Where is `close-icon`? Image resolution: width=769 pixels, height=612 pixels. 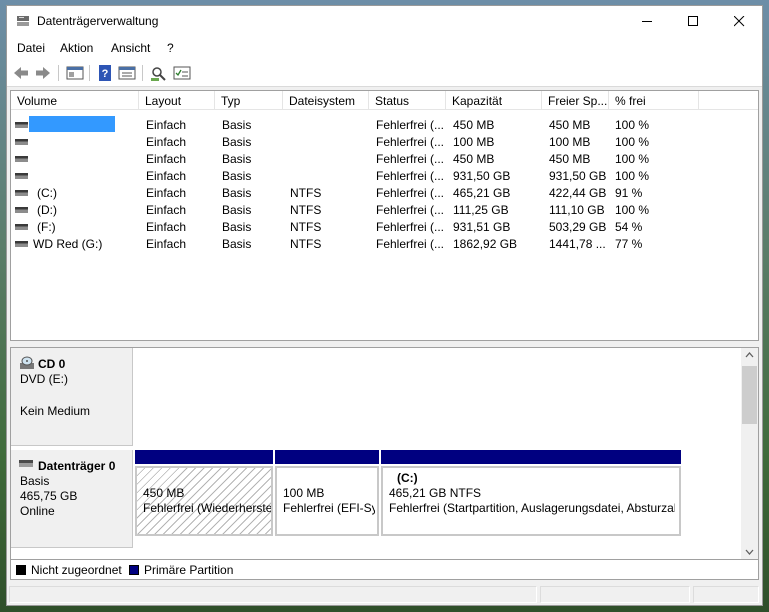 close-icon is located at coordinates (739, 21).